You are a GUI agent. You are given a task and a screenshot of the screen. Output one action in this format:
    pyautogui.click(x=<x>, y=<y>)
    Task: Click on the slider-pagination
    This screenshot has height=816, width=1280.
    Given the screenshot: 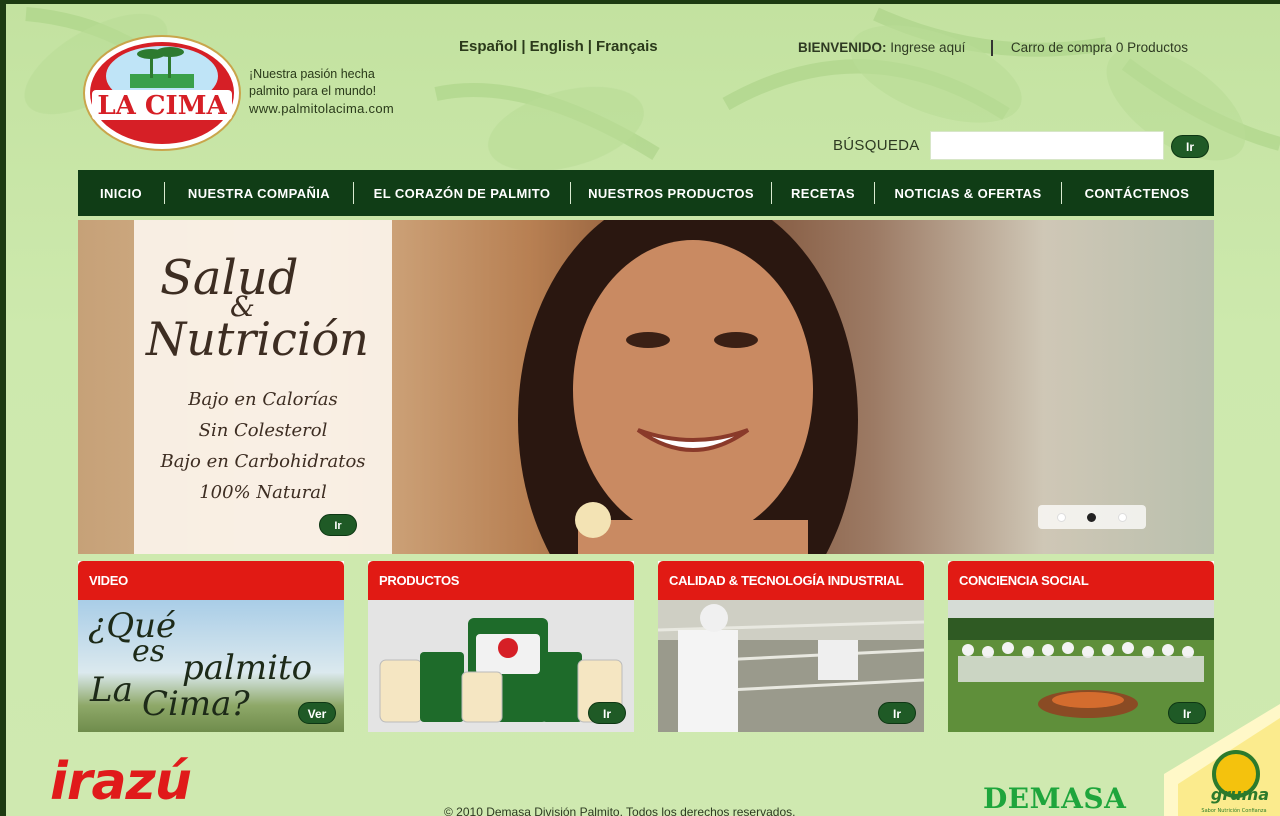 What is the action you would take?
    pyautogui.click(x=1092, y=517)
    